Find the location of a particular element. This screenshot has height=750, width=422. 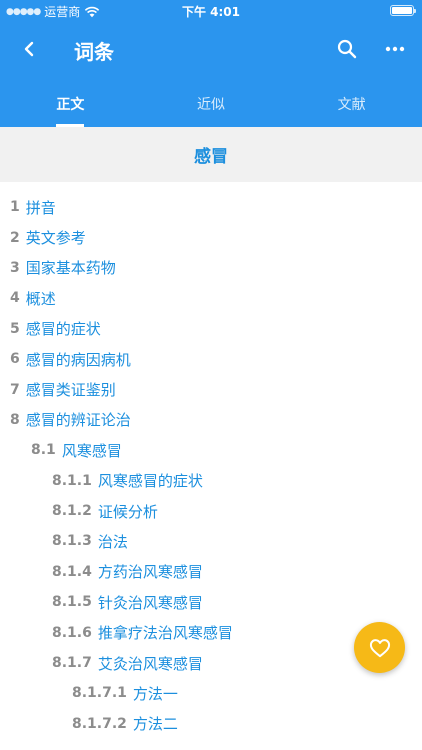

toc-label: 风寒感冒的症状 is located at coordinates (150, 481).